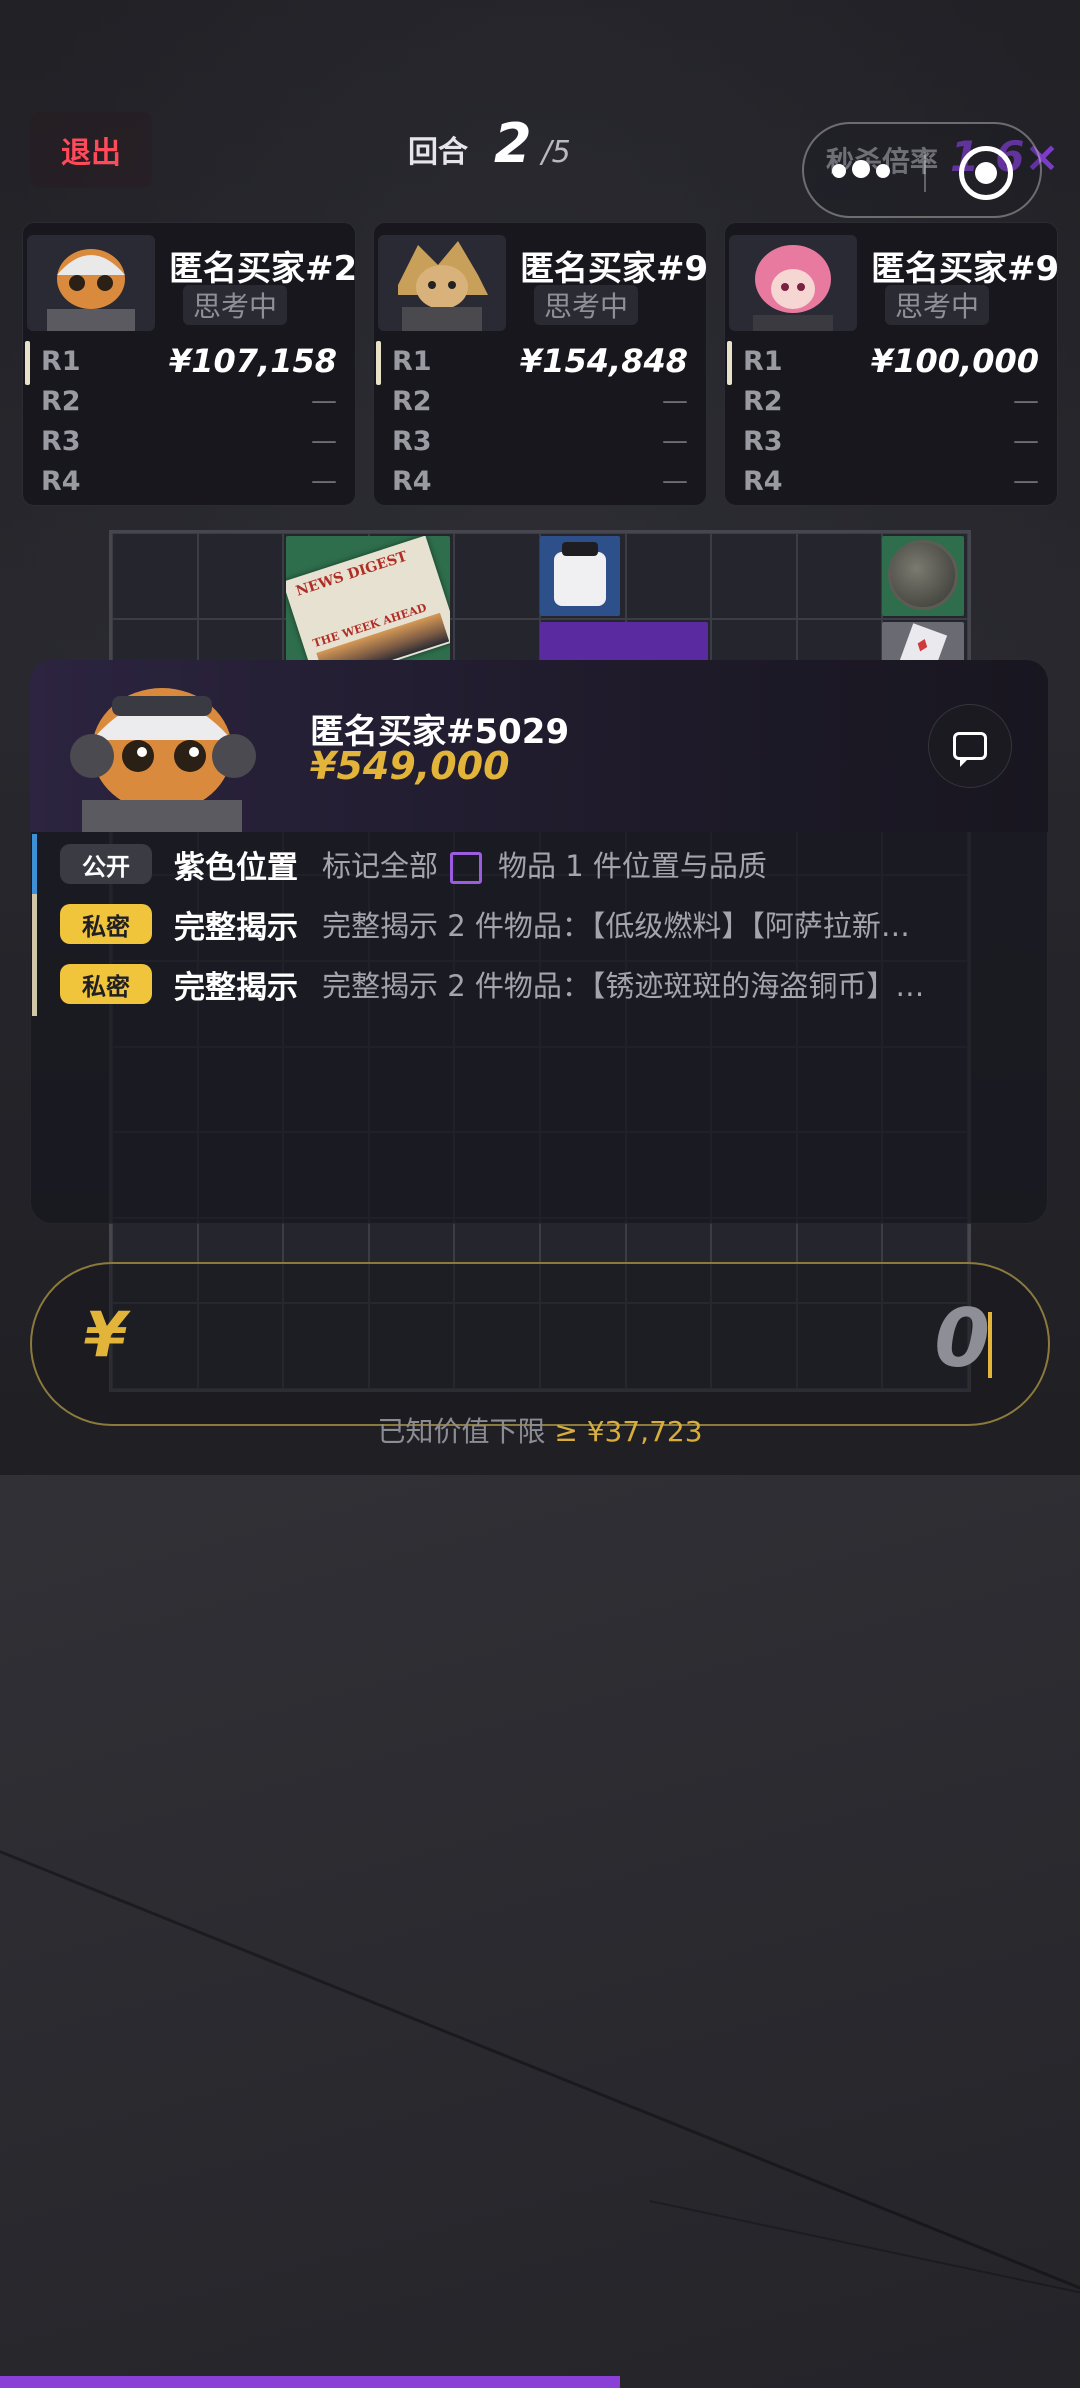  I want to click on round-current: 2, so click(513, 143).